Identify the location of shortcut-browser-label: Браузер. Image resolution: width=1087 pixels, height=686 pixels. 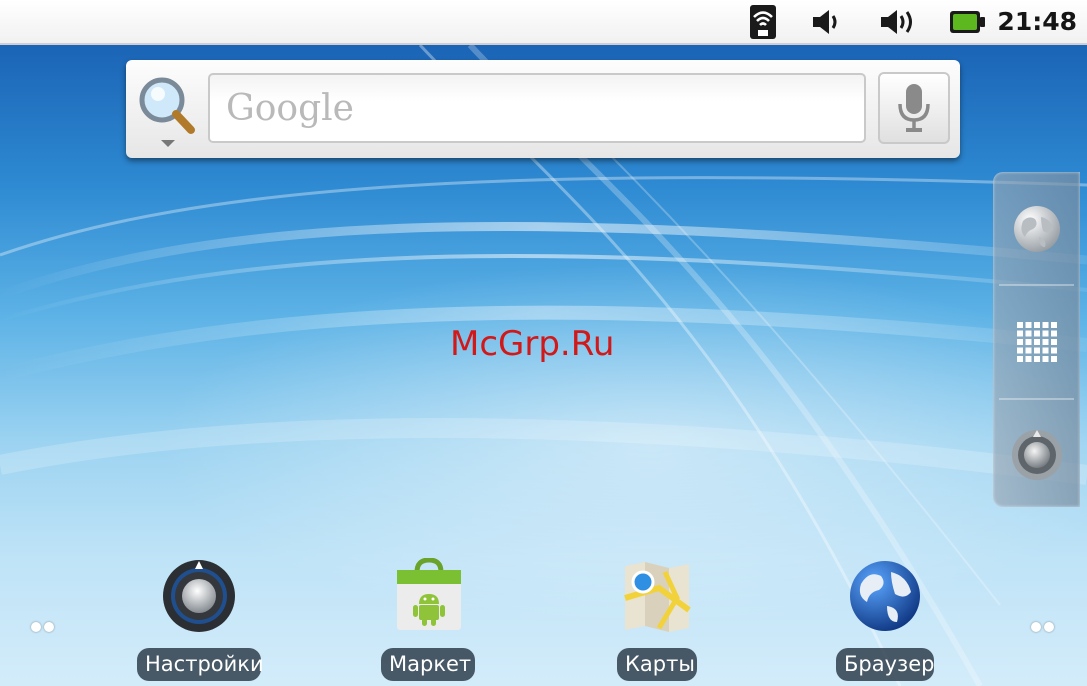
(885, 664).